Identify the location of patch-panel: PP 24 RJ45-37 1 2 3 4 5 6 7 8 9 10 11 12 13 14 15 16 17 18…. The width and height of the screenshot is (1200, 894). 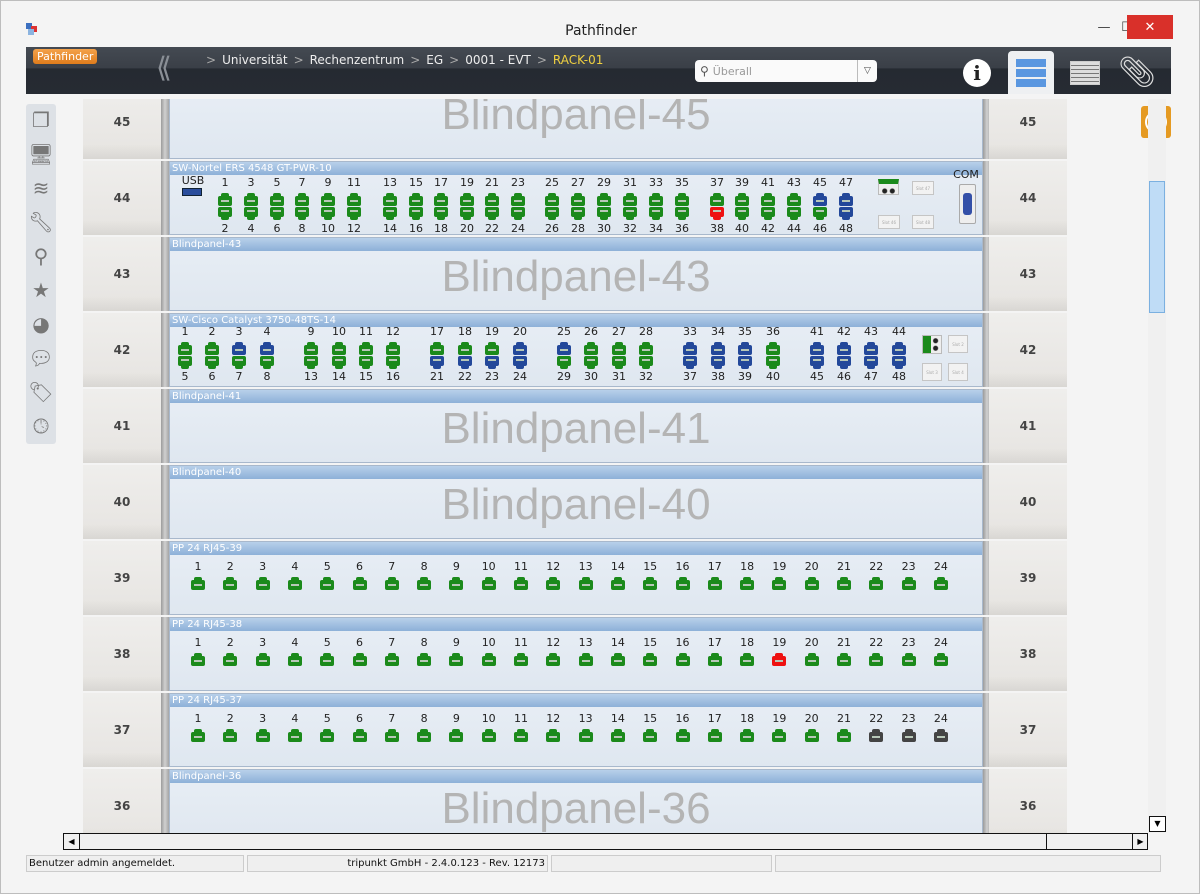
(576, 730).